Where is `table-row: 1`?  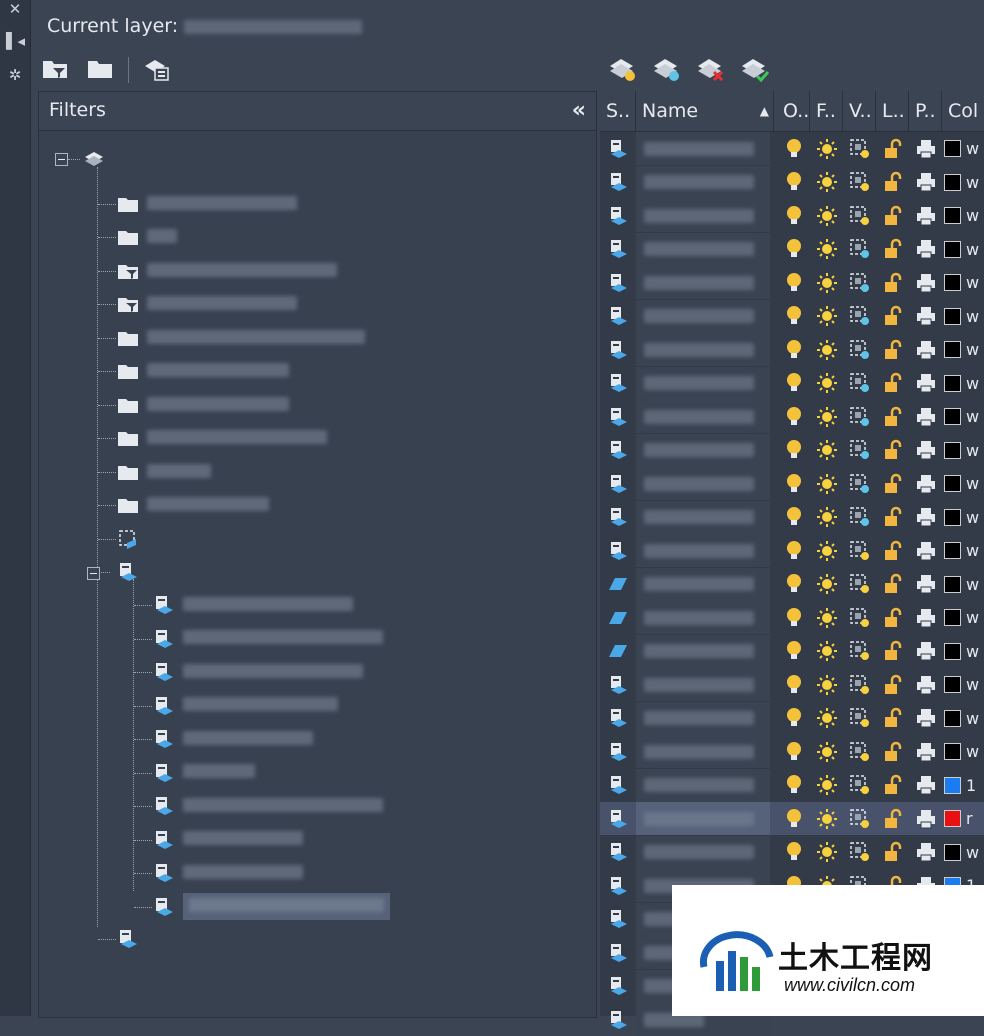 table-row: 1 is located at coordinates (792, 785).